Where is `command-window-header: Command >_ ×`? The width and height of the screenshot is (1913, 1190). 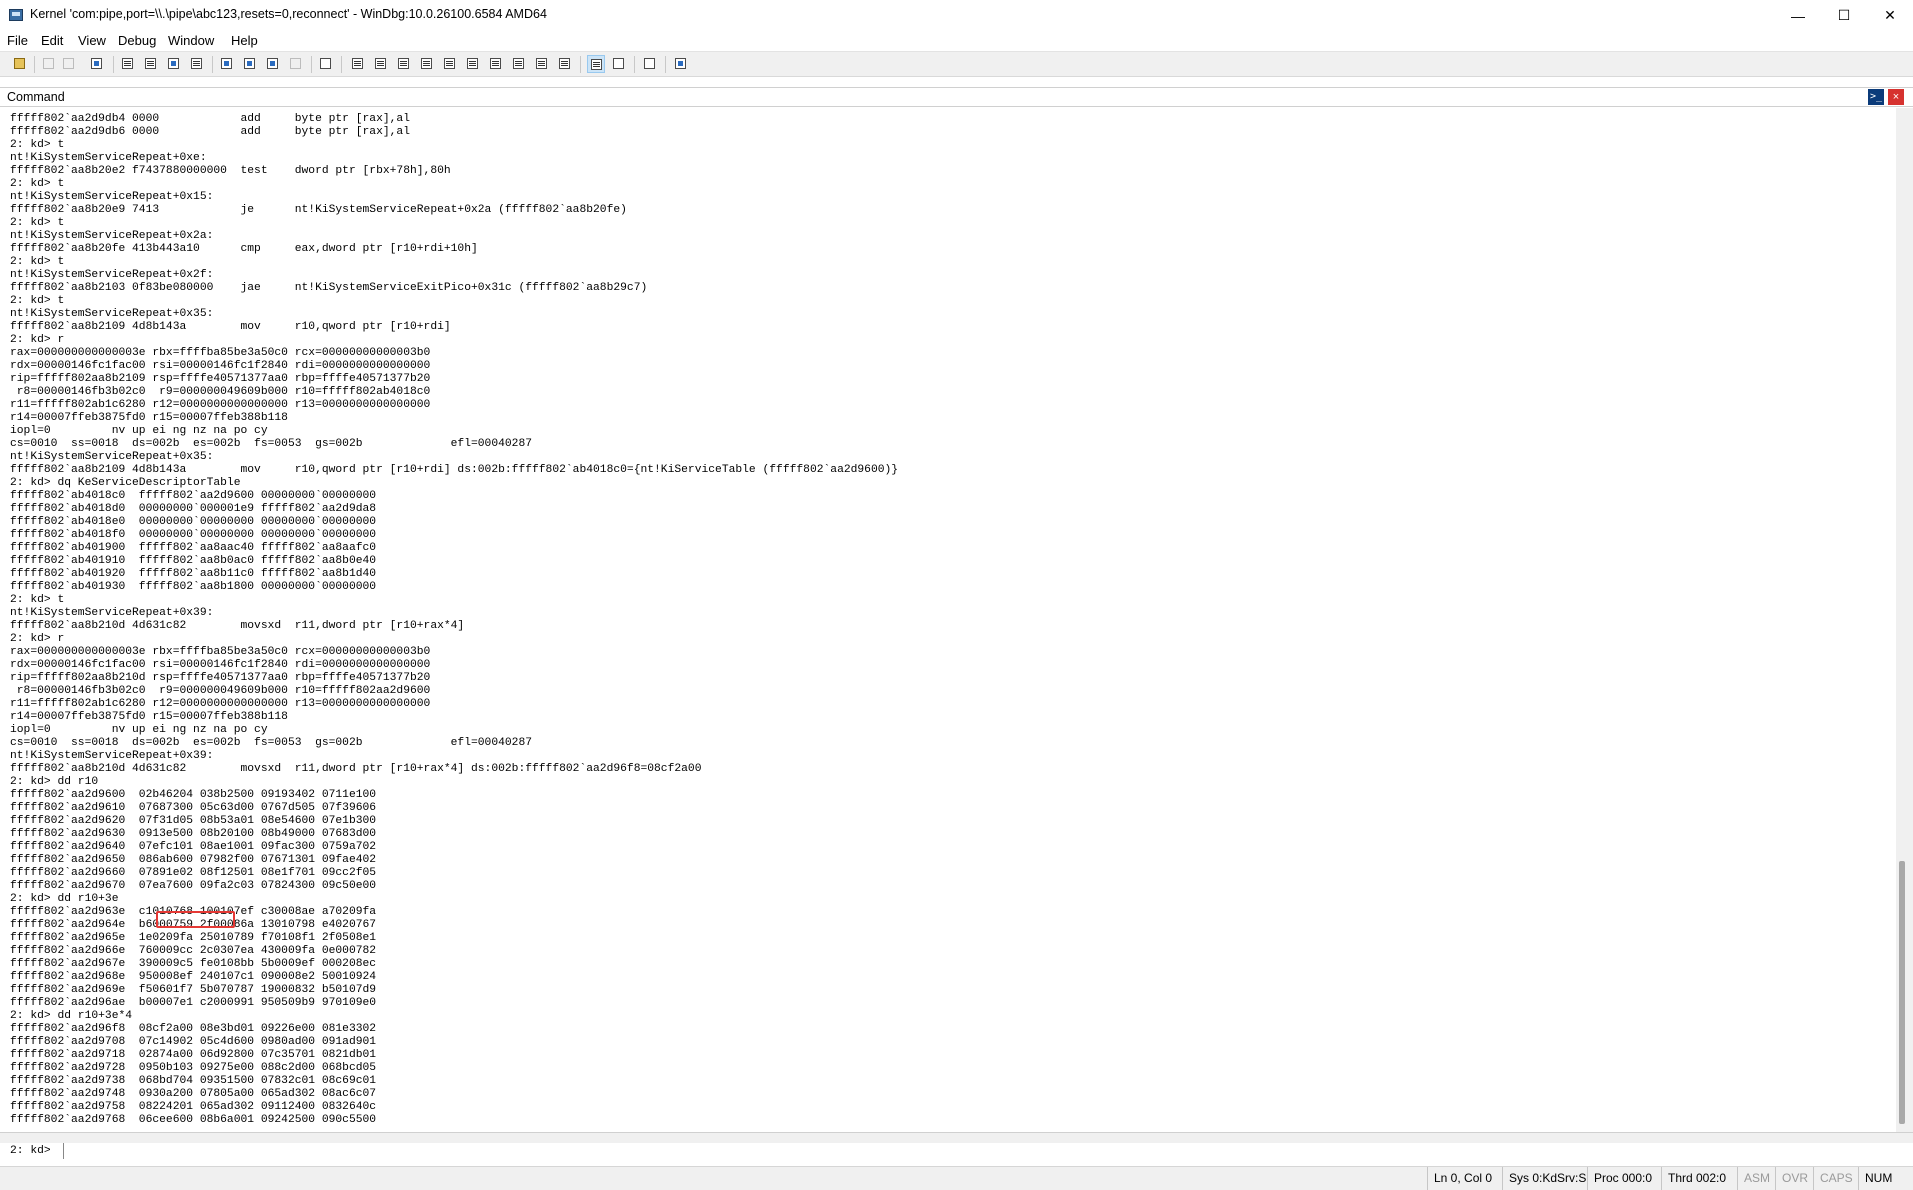
command-window-header: Command >_ × is located at coordinates (956, 97).